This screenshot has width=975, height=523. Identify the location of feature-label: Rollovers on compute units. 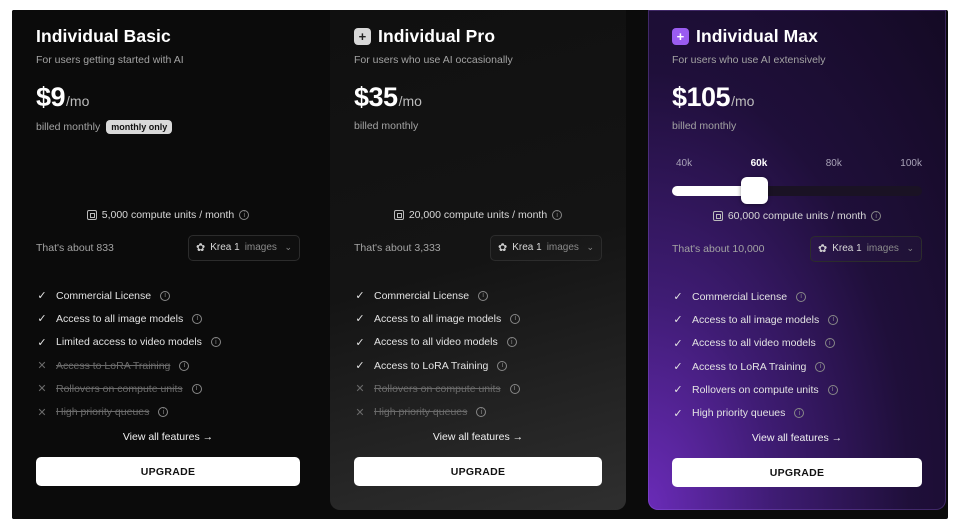
(755, 389).